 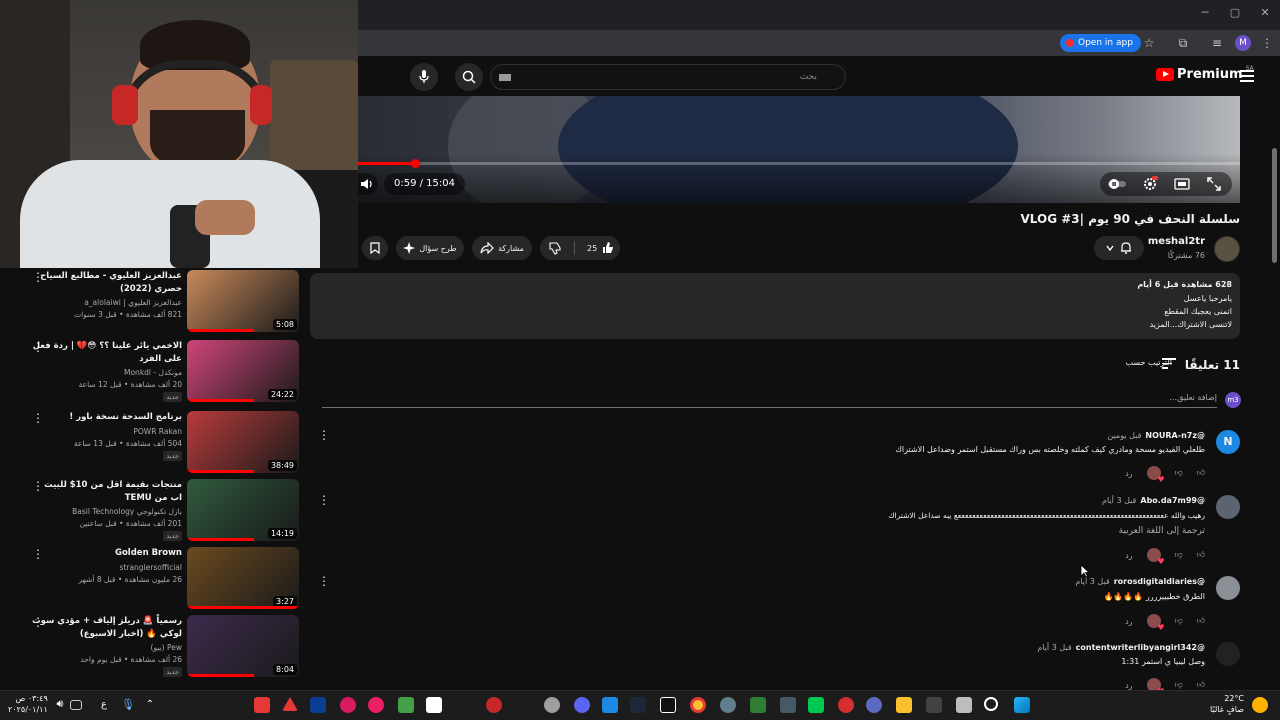 I want to click on voice-search-button, so click(x=424, y=77).